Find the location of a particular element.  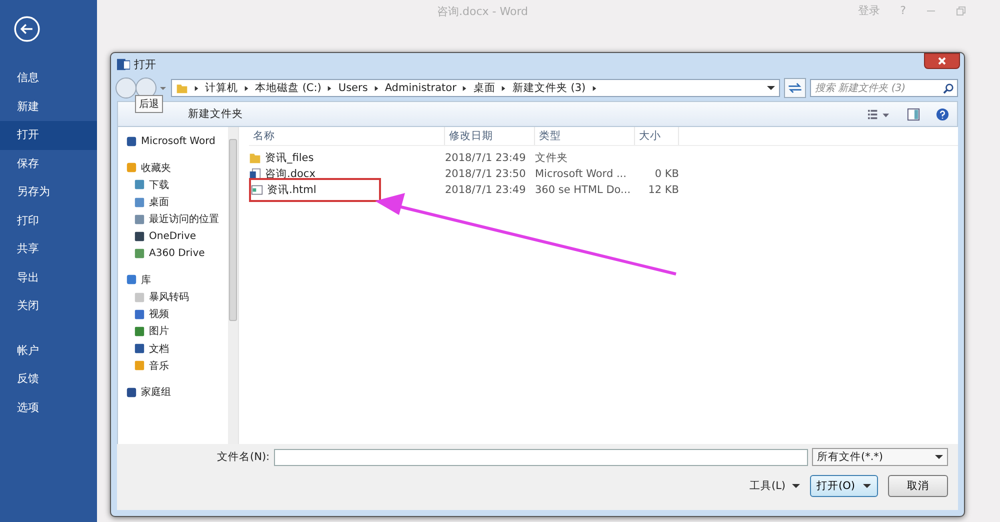

backstage-menu-item: 打开 is located at coordinates (48, 135).